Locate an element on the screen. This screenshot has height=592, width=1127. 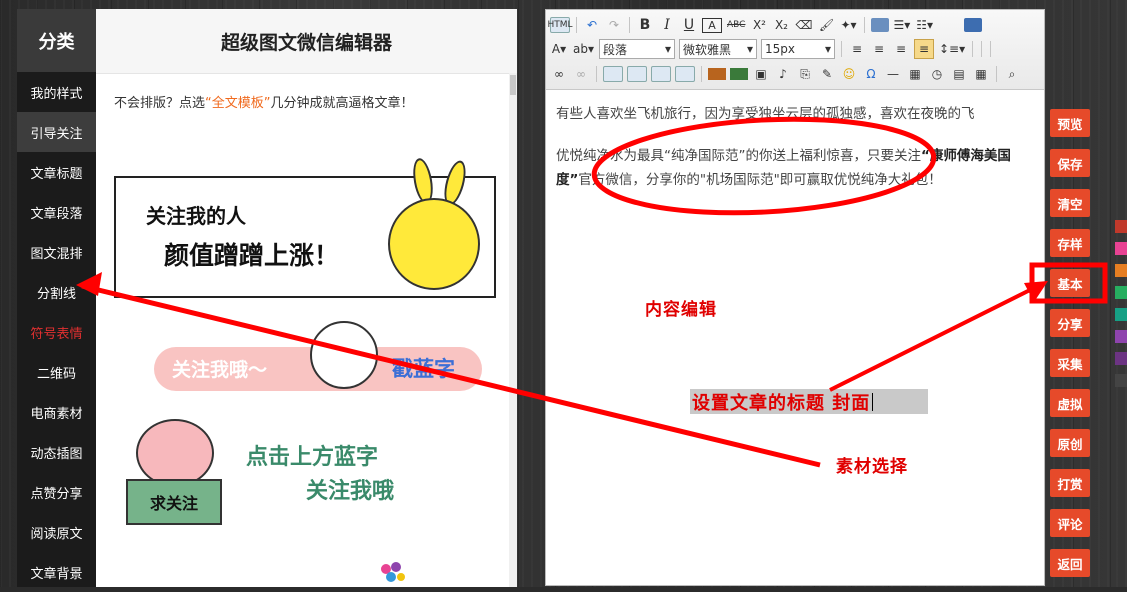
content-ellipse-highlight is located at coordinates (764, 166).